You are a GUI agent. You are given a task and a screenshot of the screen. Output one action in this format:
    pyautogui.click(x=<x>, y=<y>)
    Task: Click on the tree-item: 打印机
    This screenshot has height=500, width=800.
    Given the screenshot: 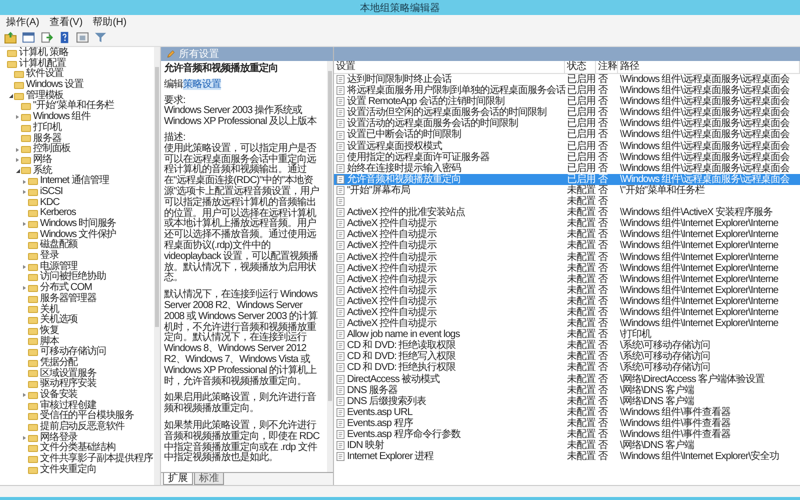 What is the action you would take?
    pyautogui.click(x=47, y=128)
    